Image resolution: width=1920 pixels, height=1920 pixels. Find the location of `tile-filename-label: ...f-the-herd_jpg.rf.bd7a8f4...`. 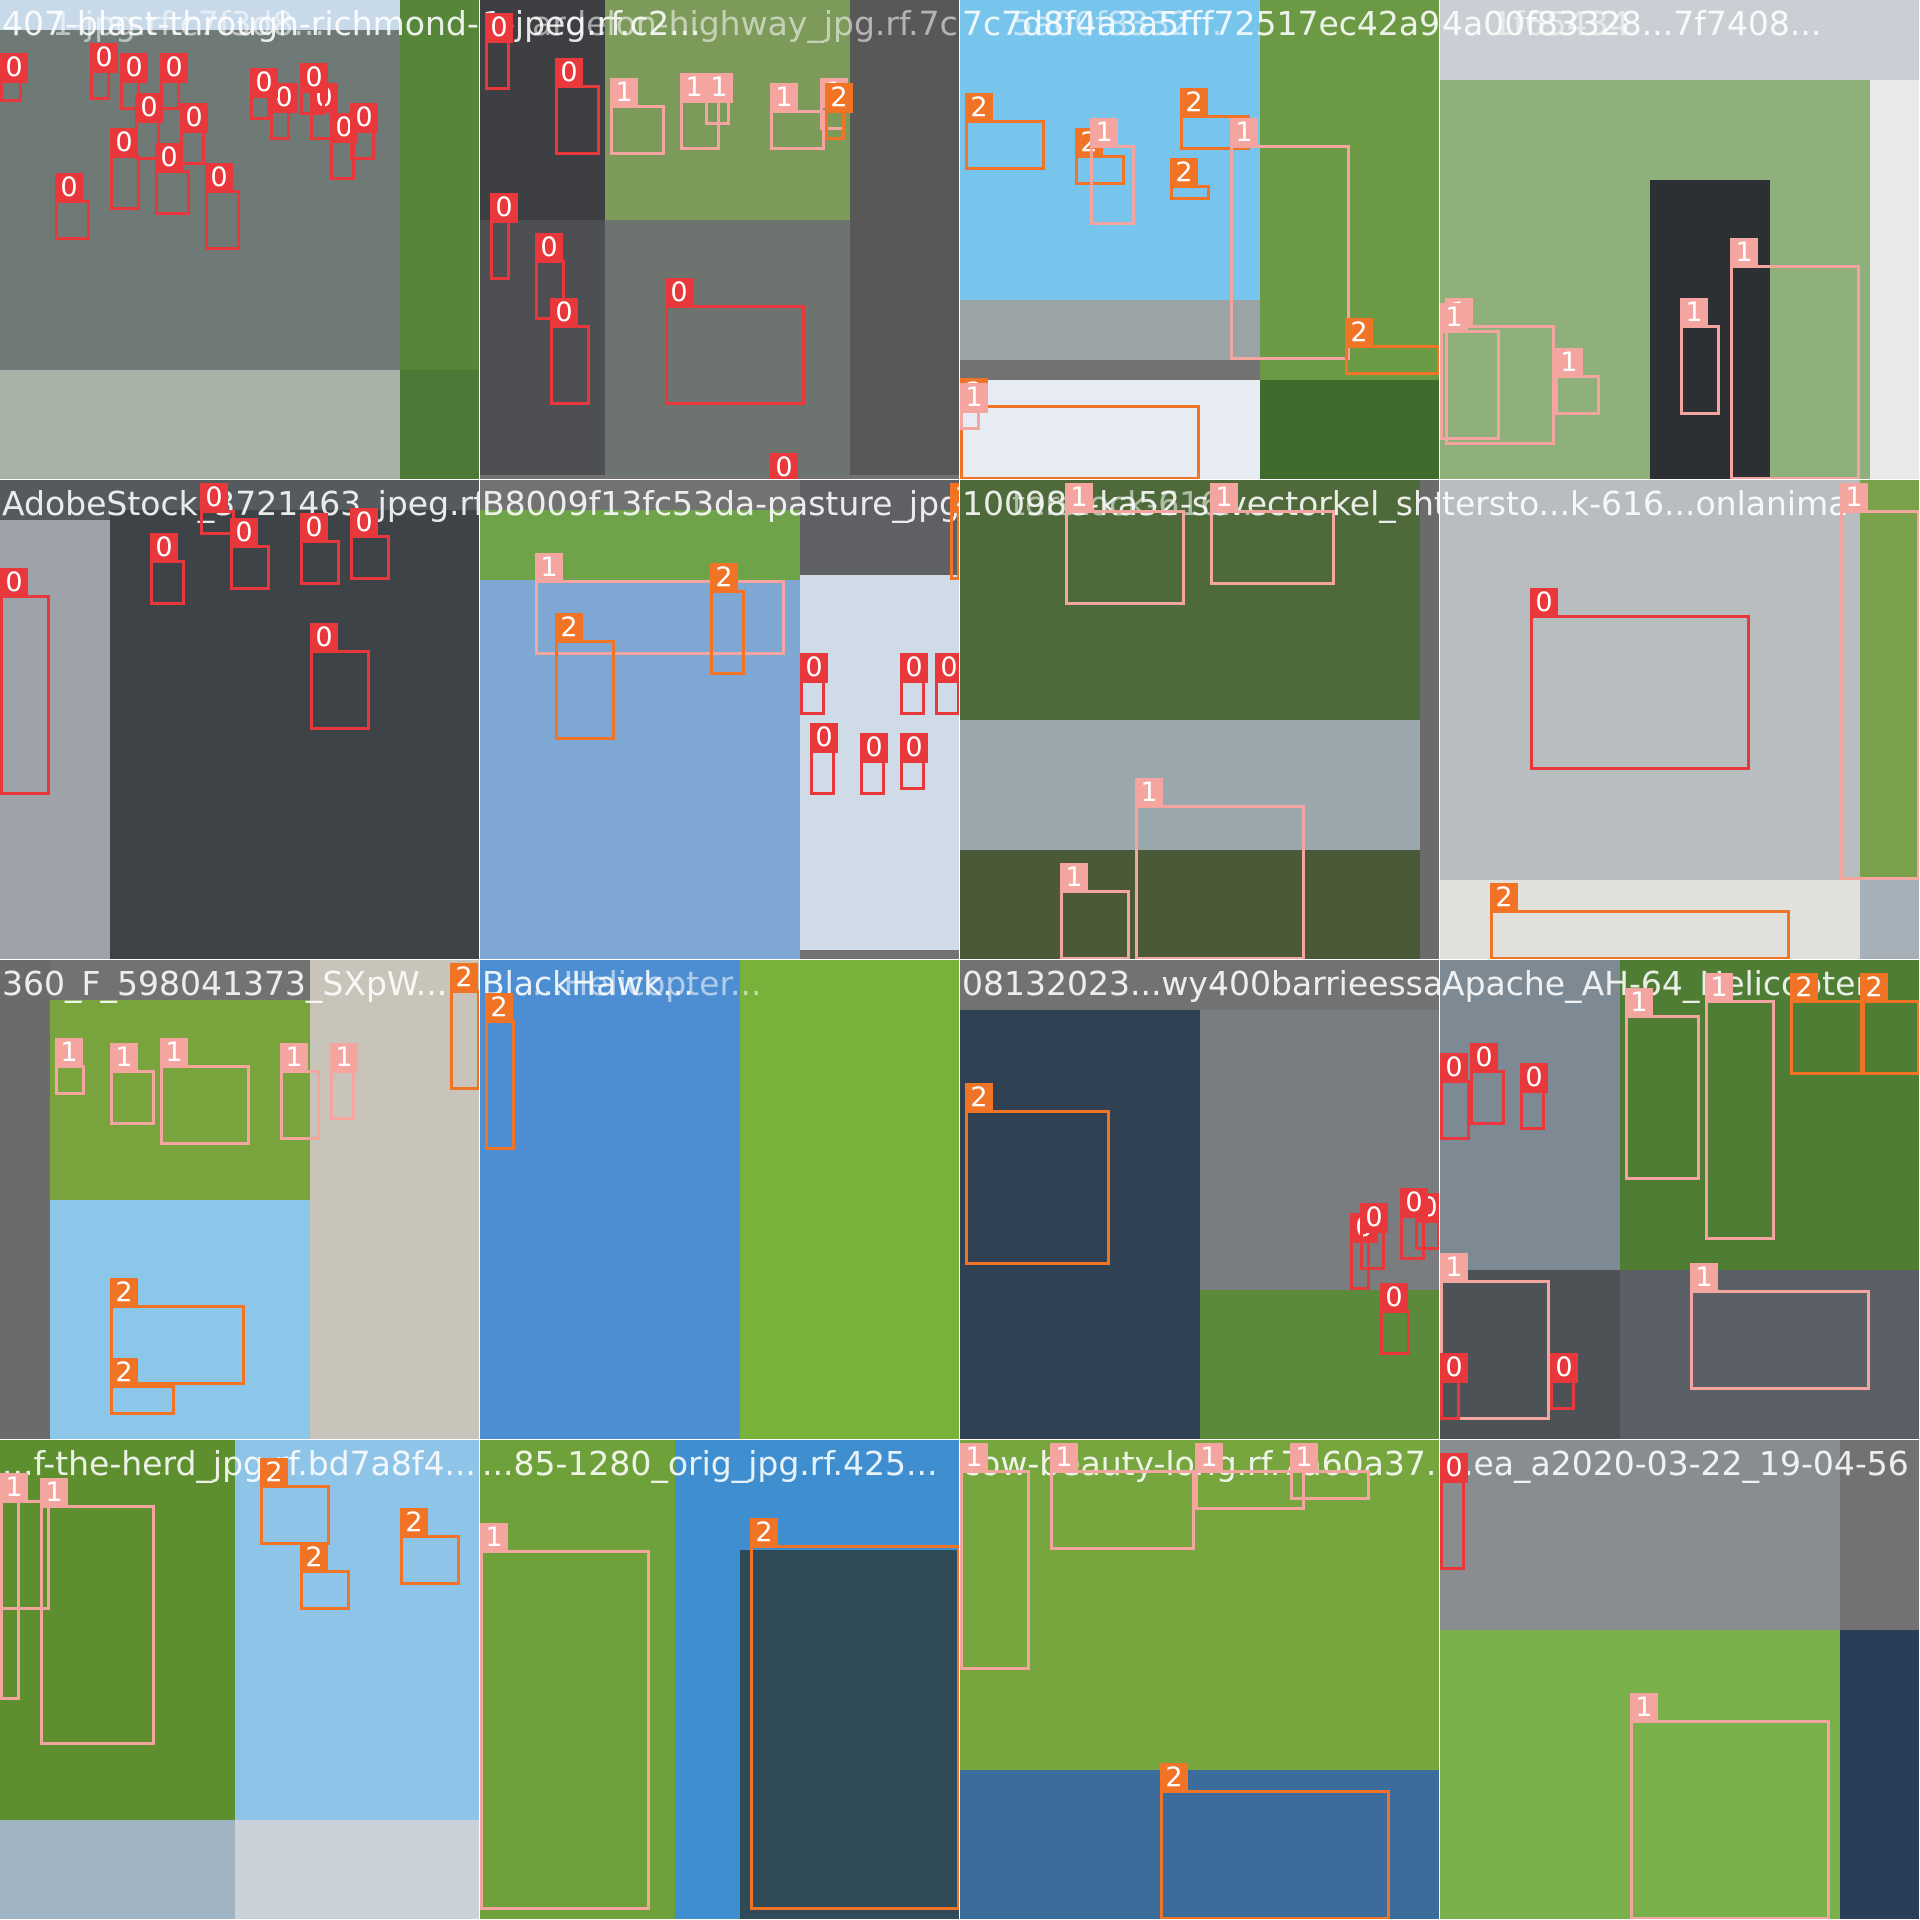

tile-filename-label: ...f-the-herd_jpg.rf.bd7a8f4... is located at coordinates (239, 1463).